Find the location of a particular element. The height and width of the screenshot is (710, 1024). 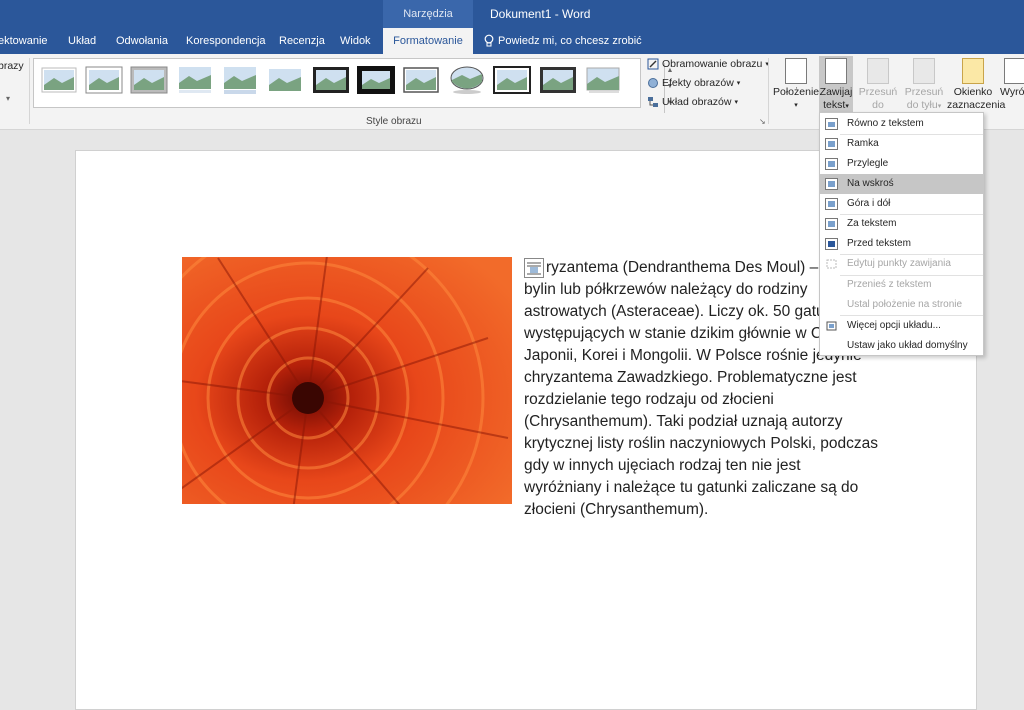

wrap-tight-icon is located at coordinates (831, 164).